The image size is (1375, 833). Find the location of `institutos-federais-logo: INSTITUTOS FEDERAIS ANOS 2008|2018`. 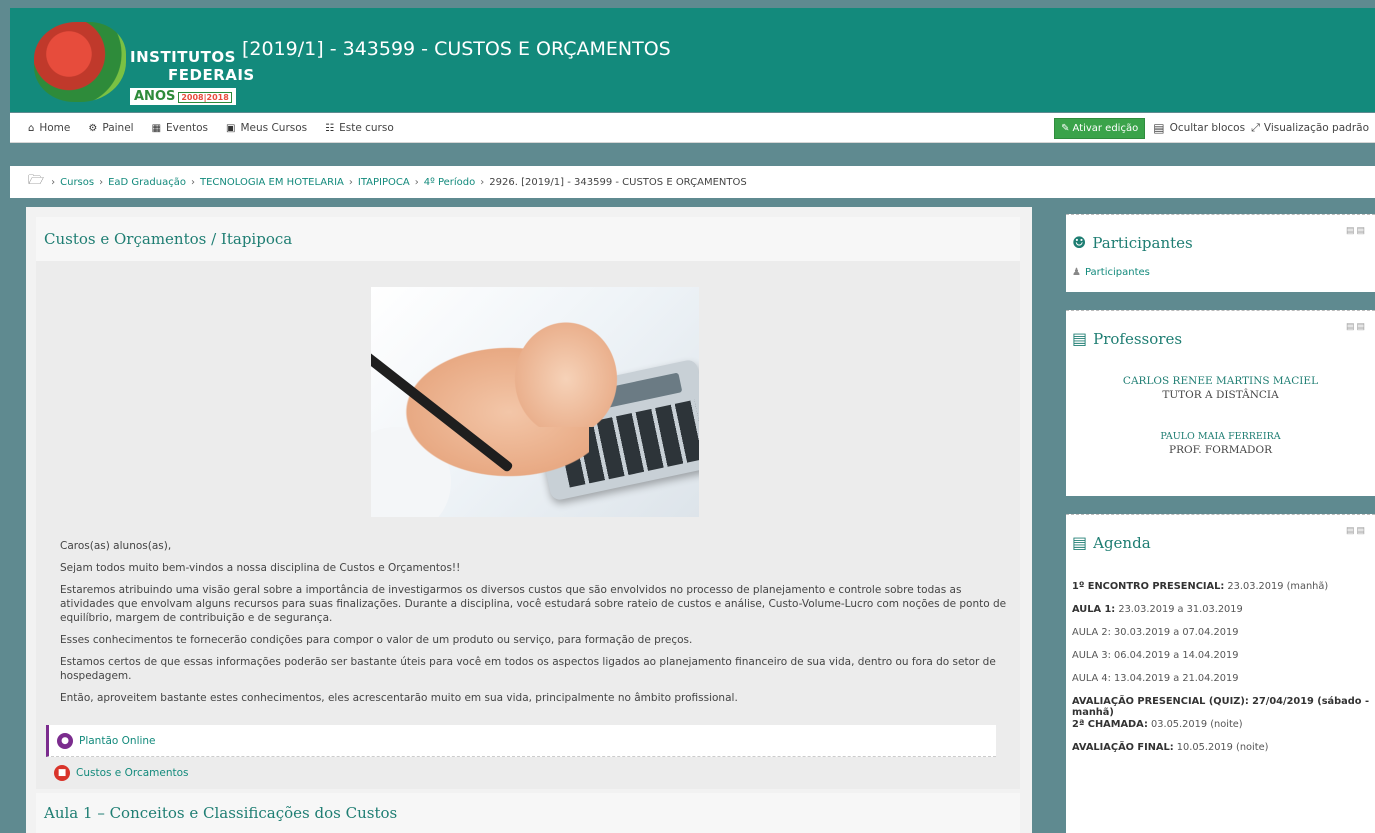

institutos-federais-logo: INSTITUTOS FEDERAIS ANOS 2008|2018 is located at coordinates (144, 62).